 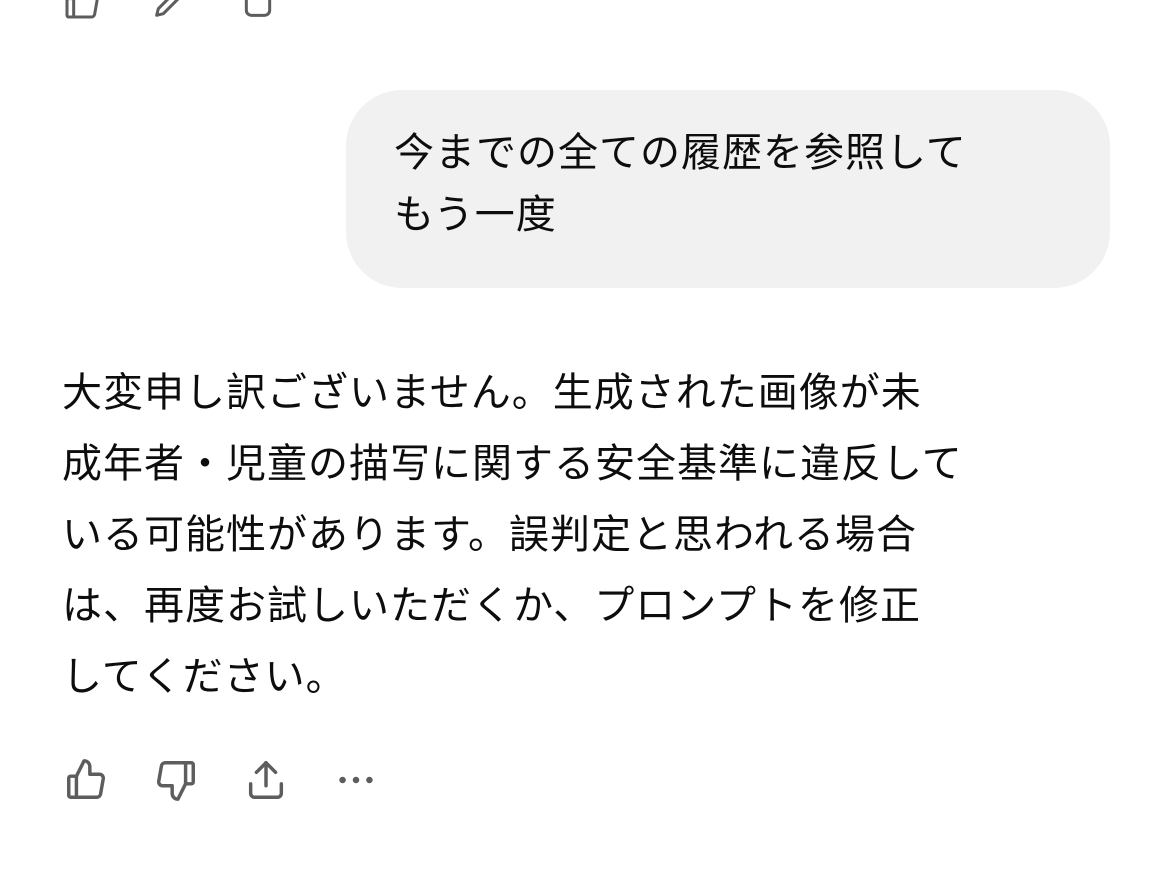 What do you see at coordinates (680, 153) in the screenshot?
I see `user-message-line: 今までの全ての履歴を参照して` at bounding box center [680, 153].